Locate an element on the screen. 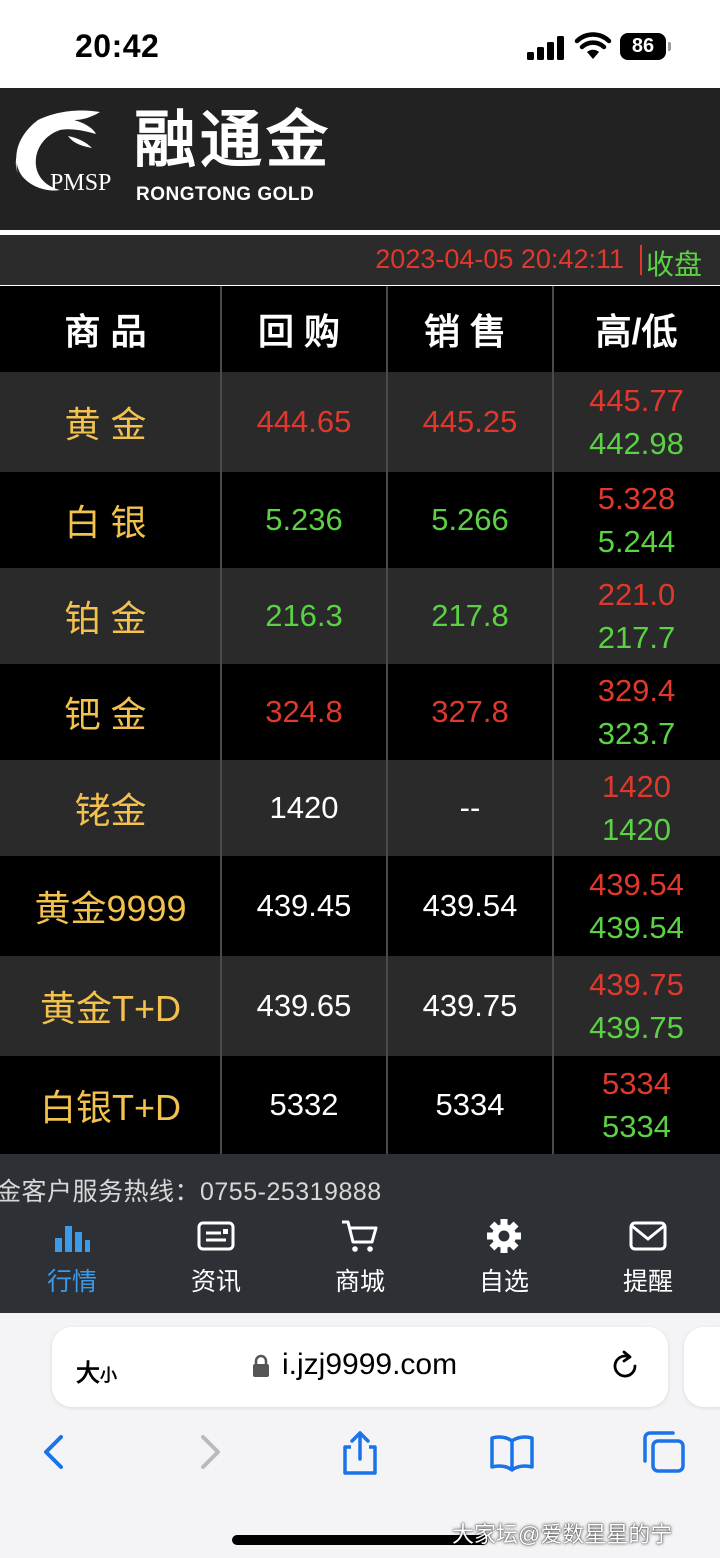 The height and width of the screenshot is (1558, 720). tab-news: 资讯 is located at coordinates (216, 1261).